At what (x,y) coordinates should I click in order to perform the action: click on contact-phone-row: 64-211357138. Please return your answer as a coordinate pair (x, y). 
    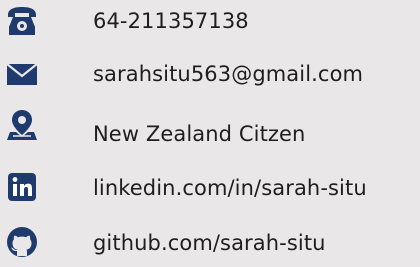
    Looking at the image, I should click on (210, 22).